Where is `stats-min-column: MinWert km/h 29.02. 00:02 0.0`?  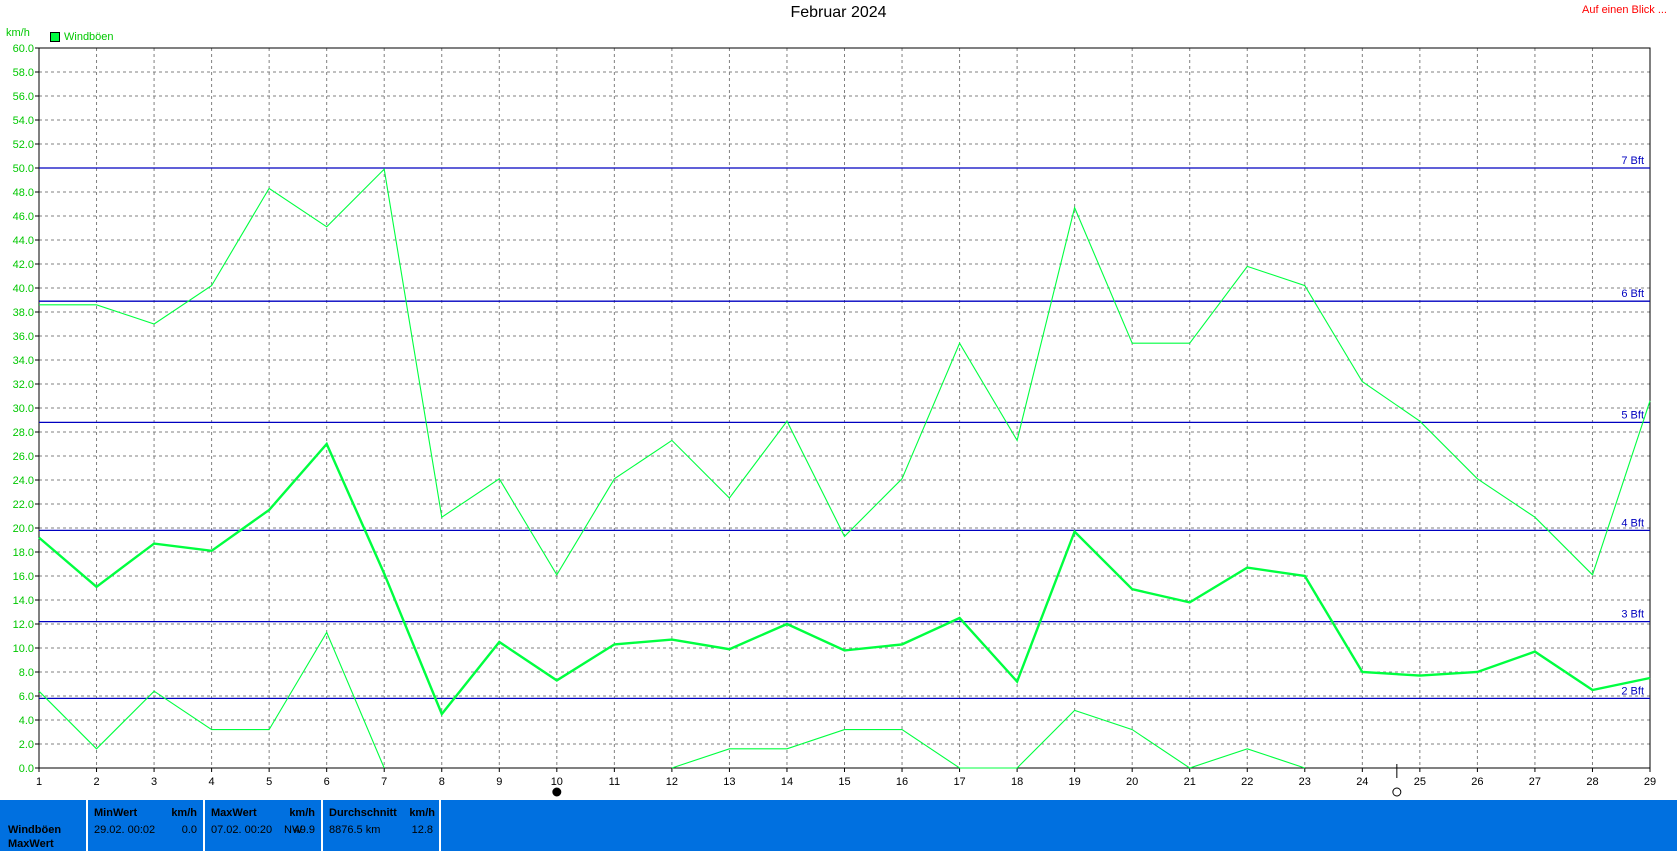
stats-min-column: MinWert km/h 29.02. 00:02 0.0 is located at coordinates (146, 825).